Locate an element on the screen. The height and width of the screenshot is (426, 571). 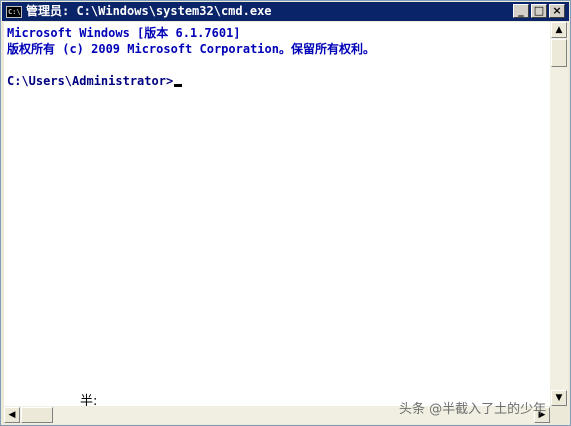
maximize-button: □ is located at coordinates (539, 11).